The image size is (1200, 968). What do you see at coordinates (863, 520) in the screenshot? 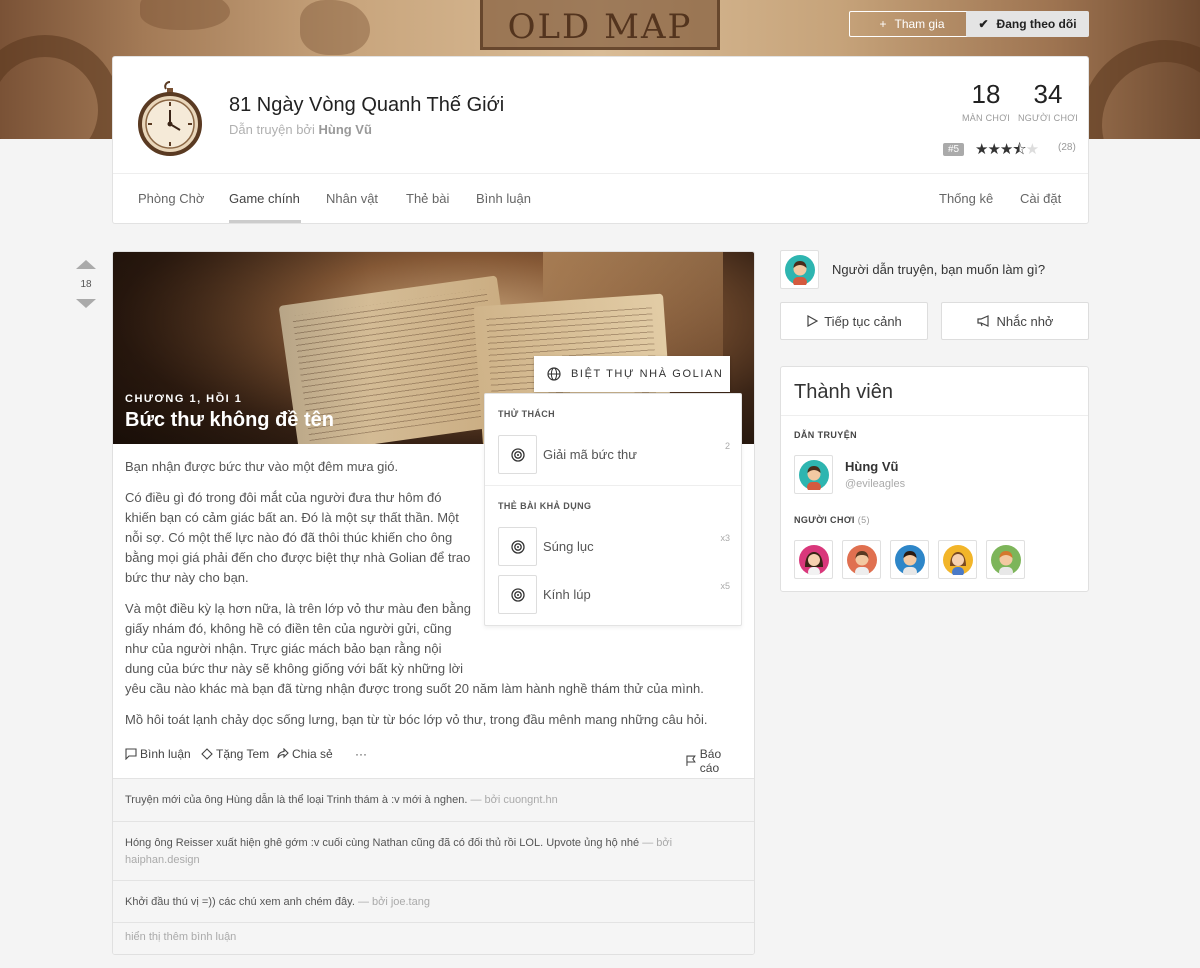
I see `players-count: (5)` at bounding box center [863, 520].